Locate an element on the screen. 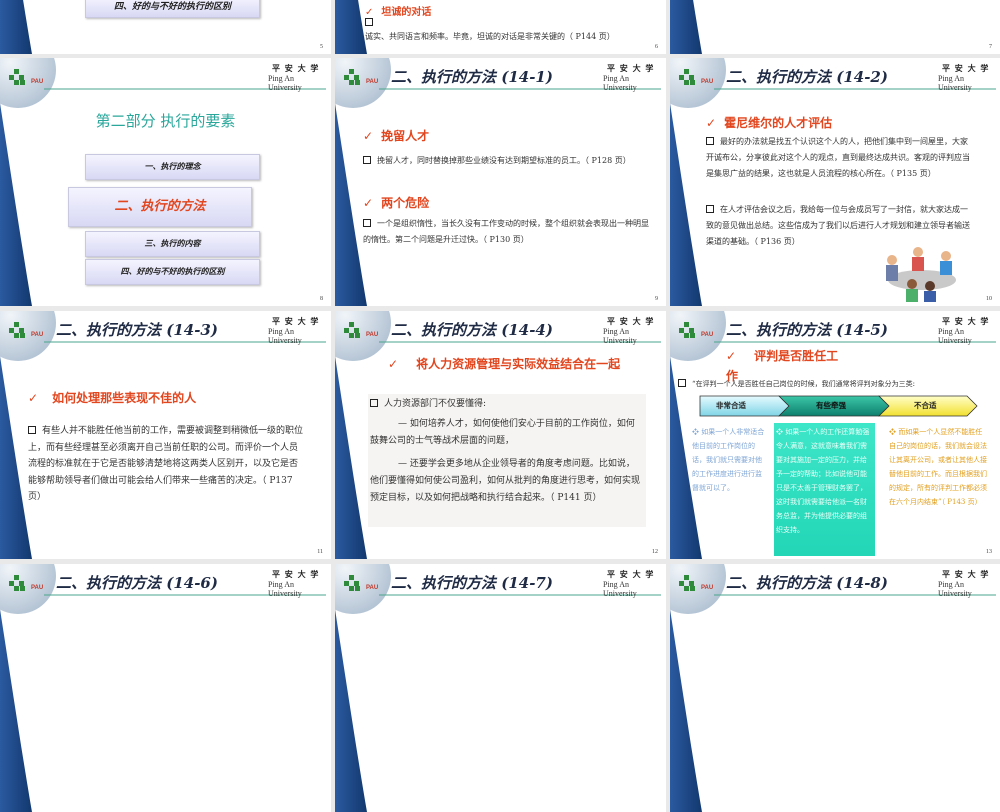 This screenshot has height=812, width=1000. slide-title: 二、执行的方法 (14-1) is located at coordinates (472, 77).